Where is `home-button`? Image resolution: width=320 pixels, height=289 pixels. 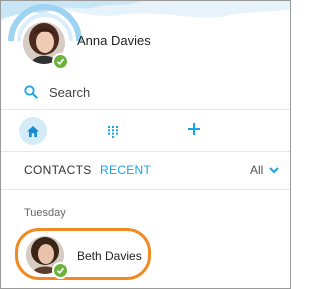 home-button is located at coordinates (33, 131).